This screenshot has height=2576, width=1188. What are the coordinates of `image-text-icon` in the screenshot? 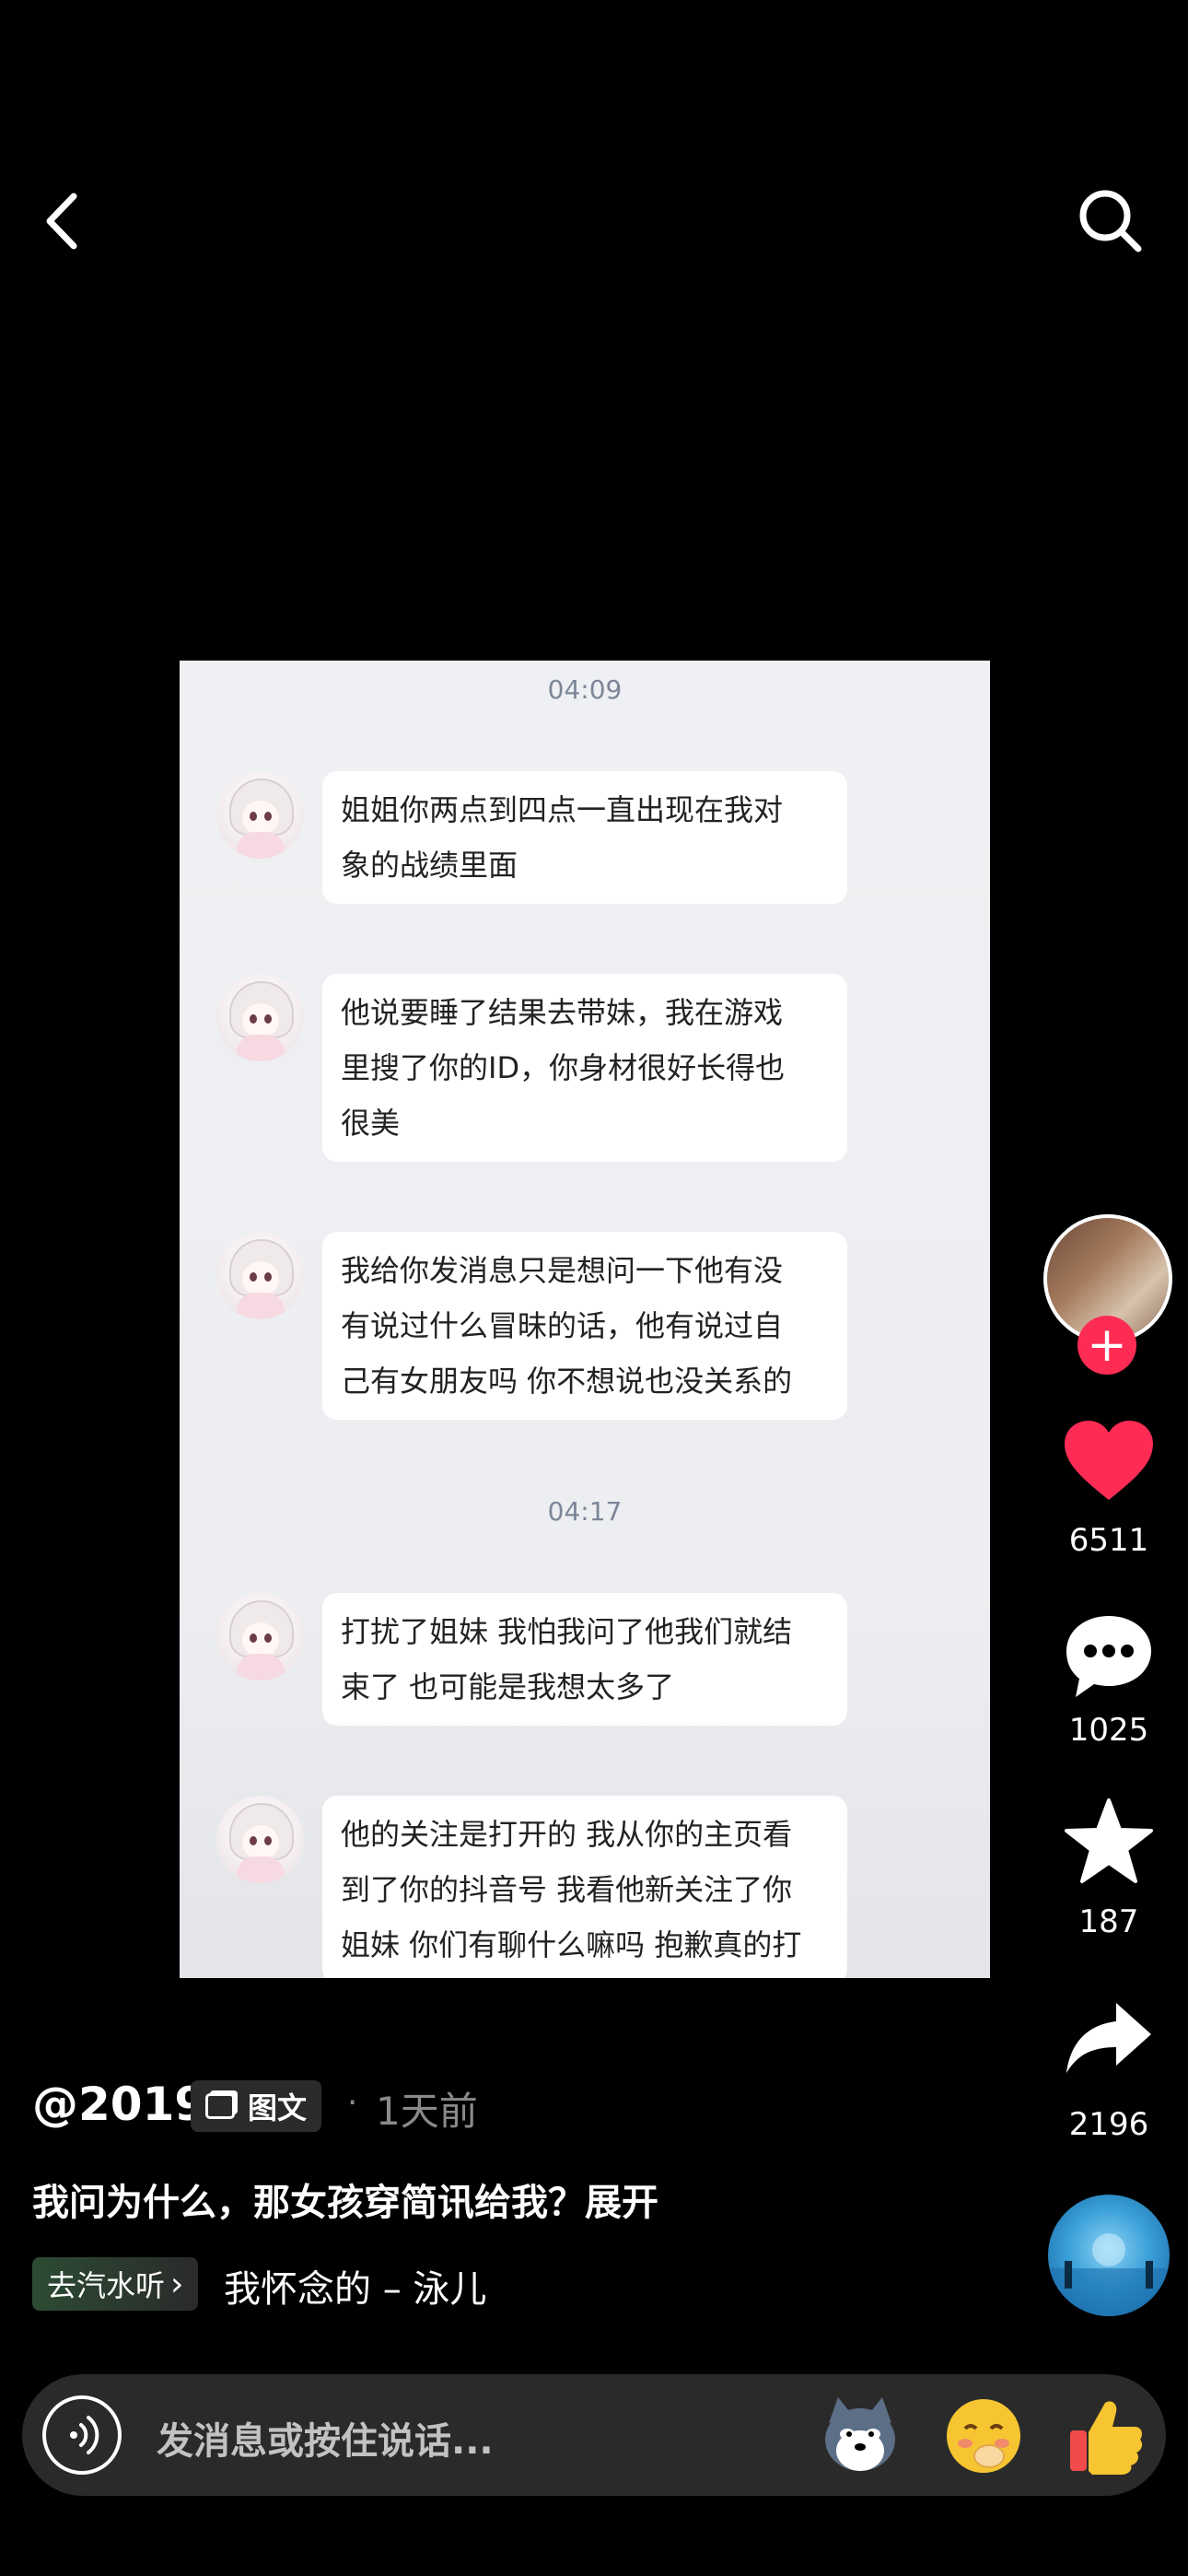 It's located at (220, 2106).